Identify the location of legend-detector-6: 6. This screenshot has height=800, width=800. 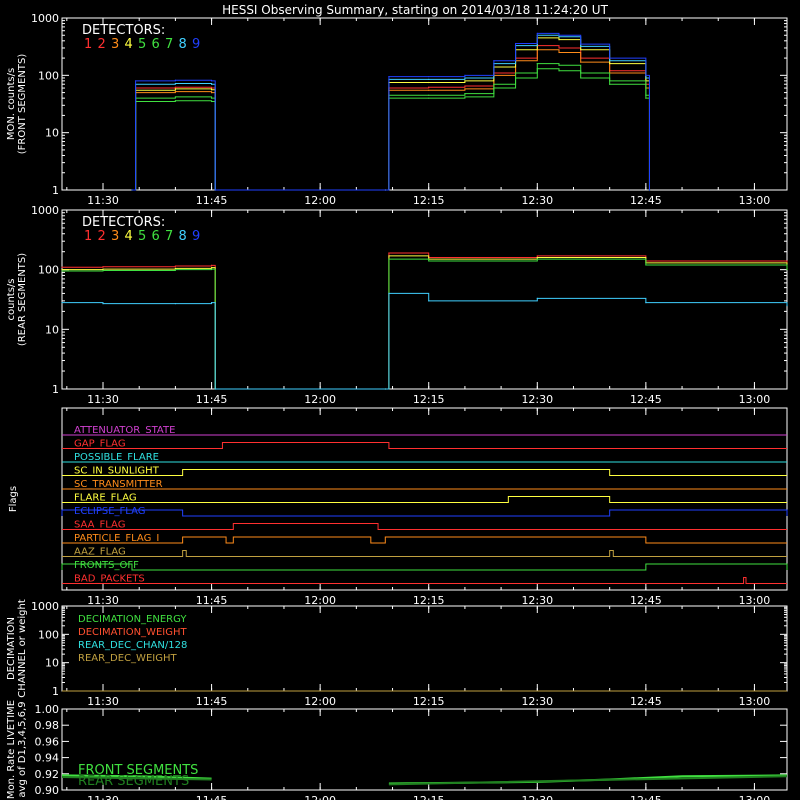
(156, 44).